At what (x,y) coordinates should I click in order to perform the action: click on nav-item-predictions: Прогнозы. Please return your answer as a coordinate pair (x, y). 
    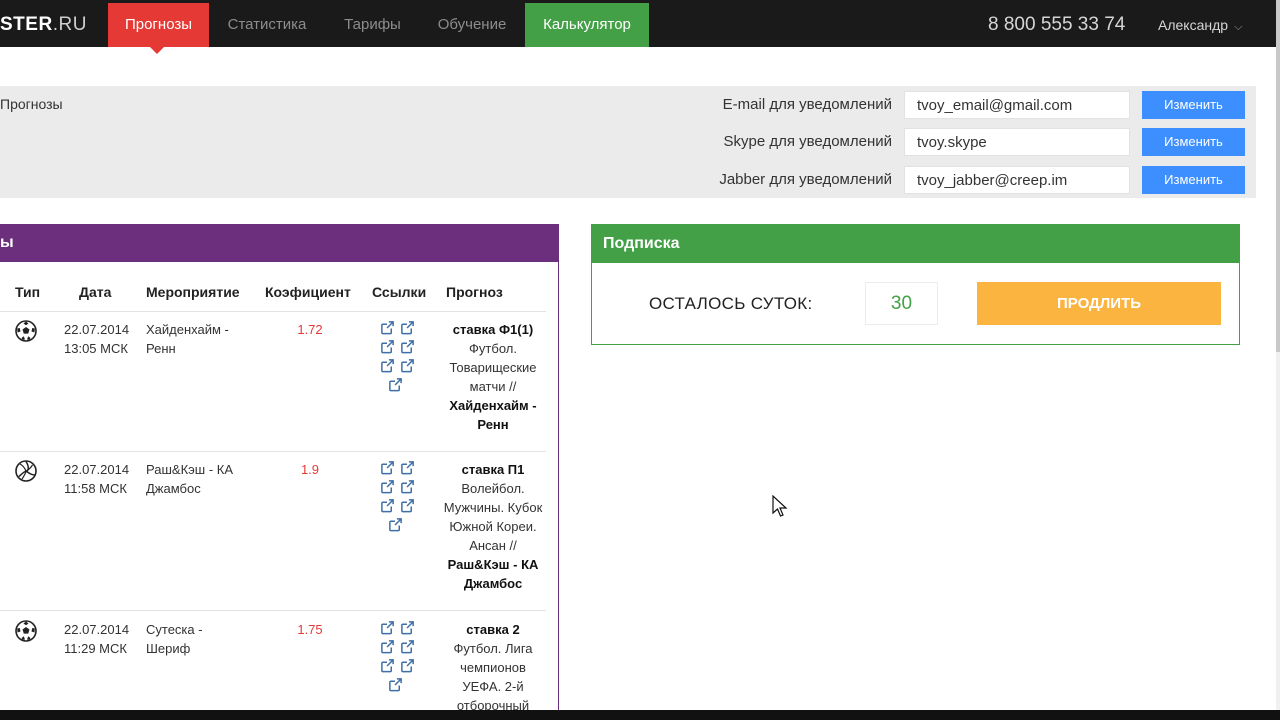
    Looking at the image, I should click on (158, 25).